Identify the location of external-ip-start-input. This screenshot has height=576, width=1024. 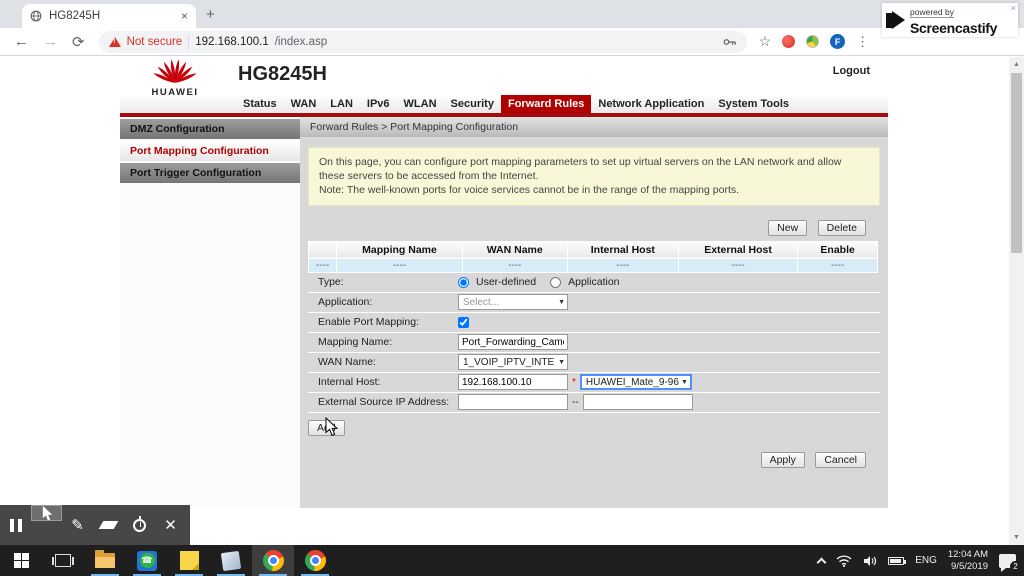
(513, 402).